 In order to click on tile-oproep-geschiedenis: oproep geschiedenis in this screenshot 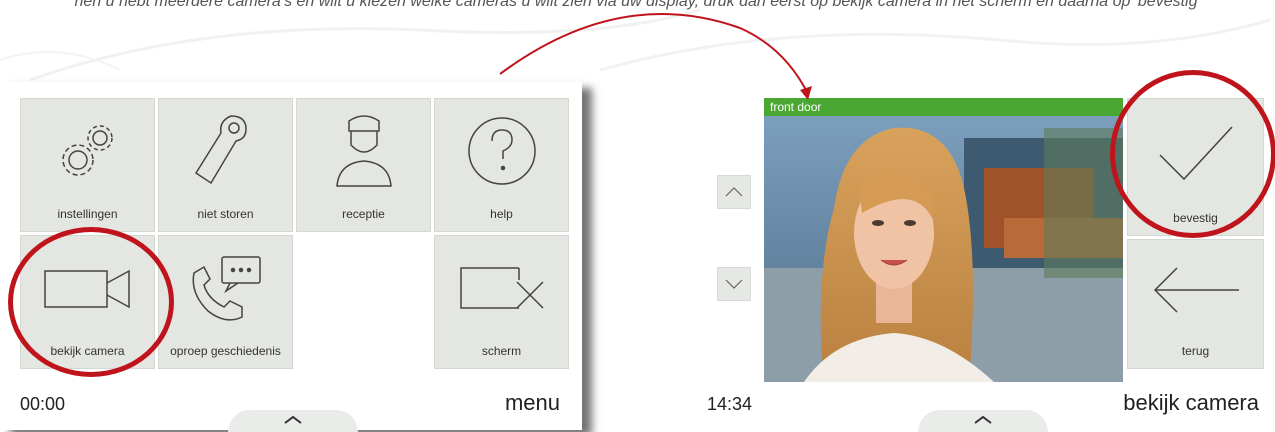, I will do `click(225, 302)`.